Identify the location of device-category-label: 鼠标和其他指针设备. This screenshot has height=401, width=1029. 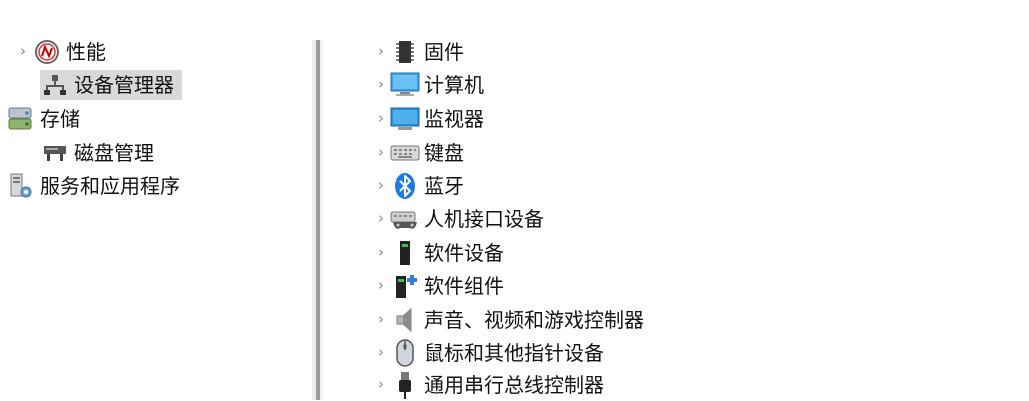
(514, 352).